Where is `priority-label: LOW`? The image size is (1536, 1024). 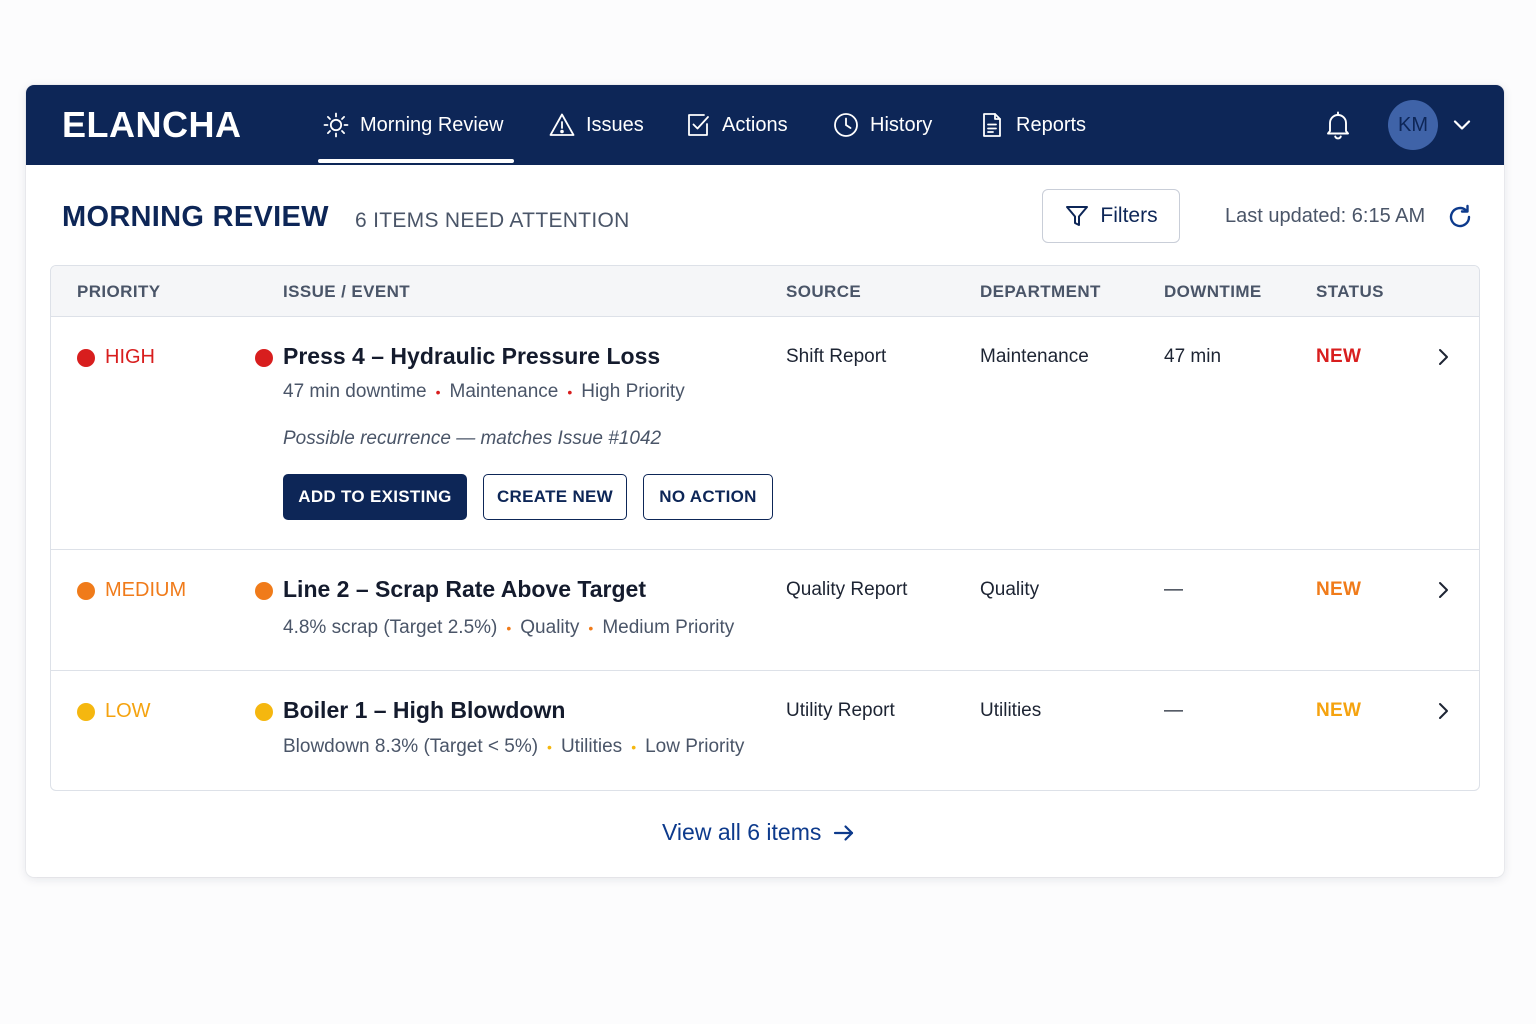 priority-label: LOW is located at coordinates (128, 711).